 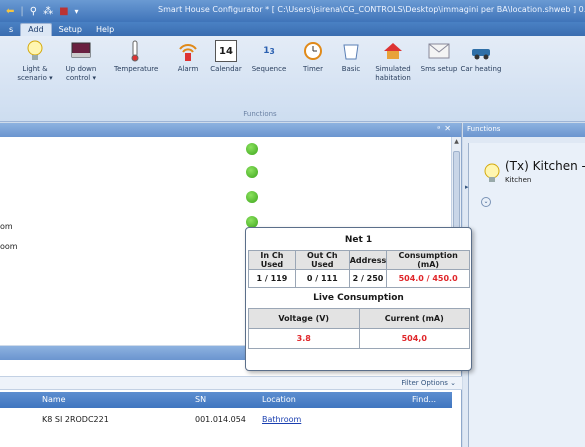 I want to click on temperature-button: Temperature, so click(x=136, y=57).